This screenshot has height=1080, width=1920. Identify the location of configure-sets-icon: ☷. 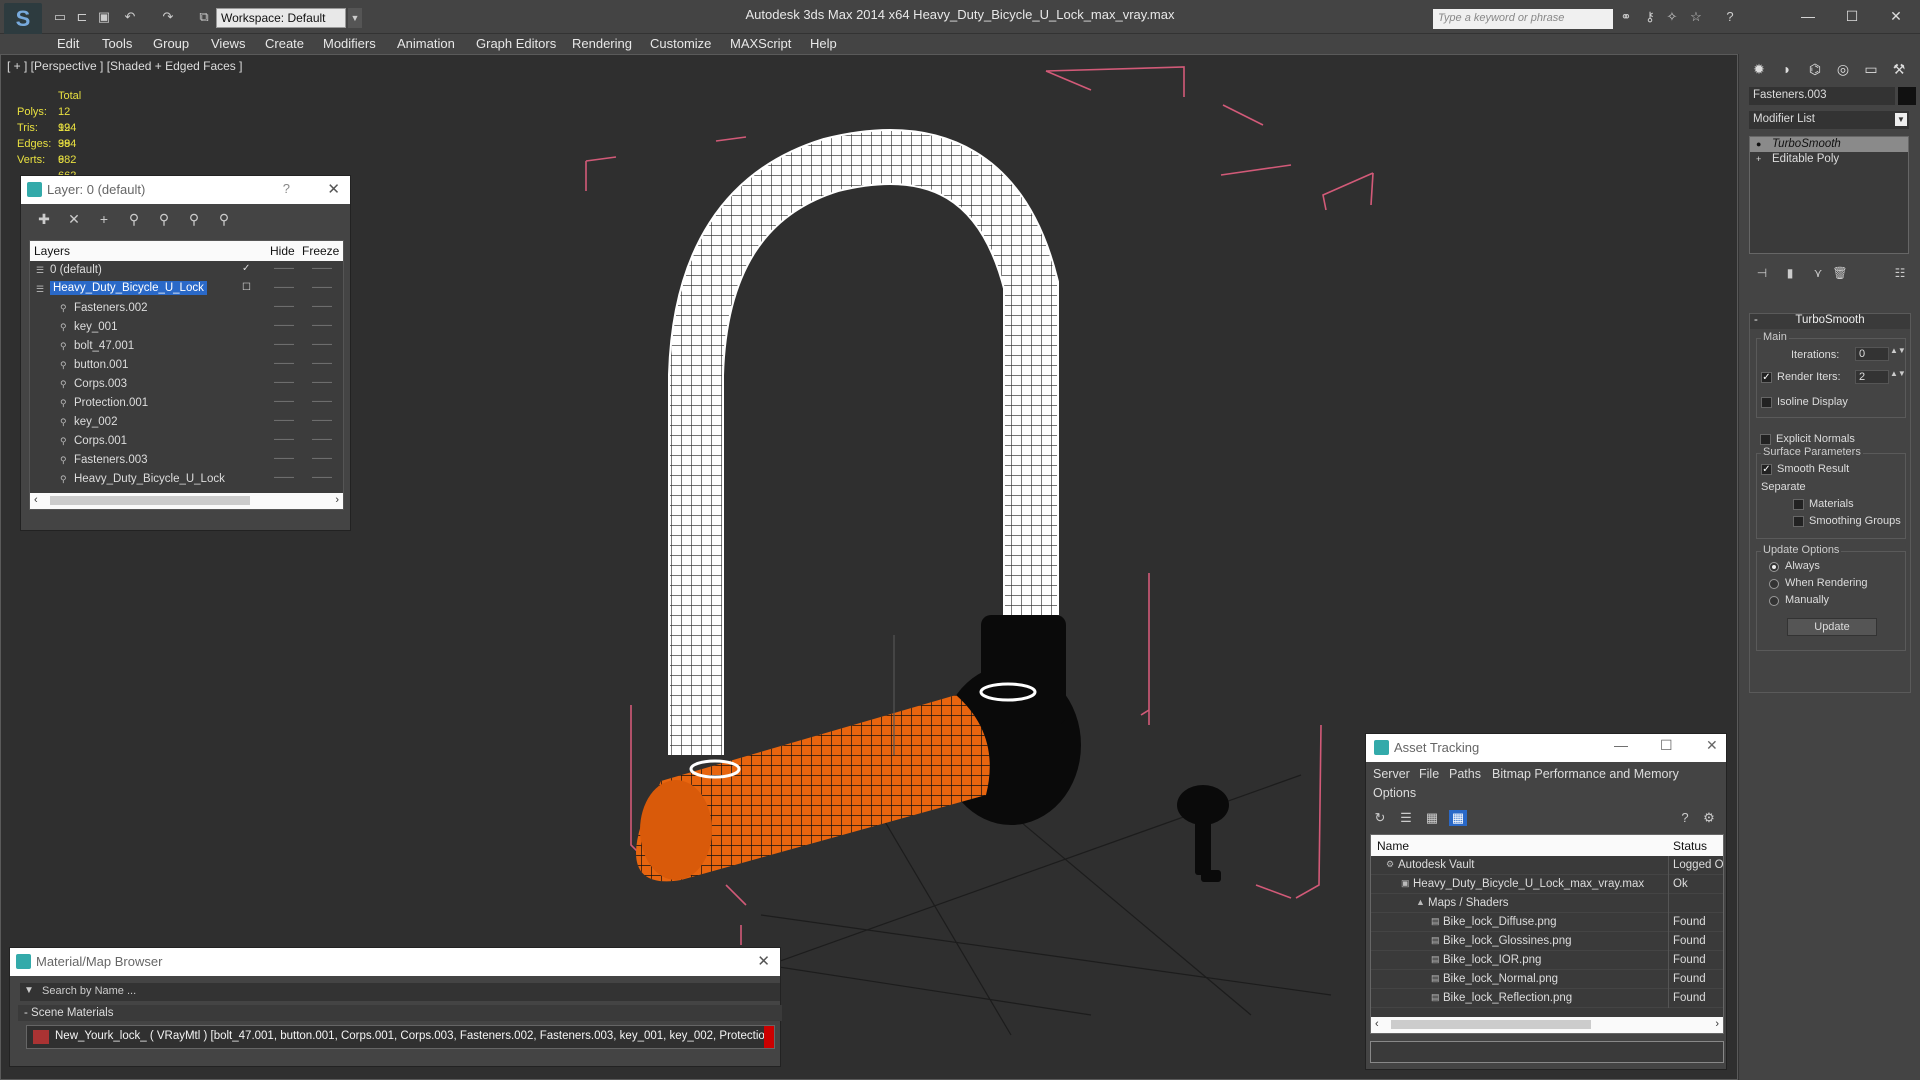
(1900, 274).